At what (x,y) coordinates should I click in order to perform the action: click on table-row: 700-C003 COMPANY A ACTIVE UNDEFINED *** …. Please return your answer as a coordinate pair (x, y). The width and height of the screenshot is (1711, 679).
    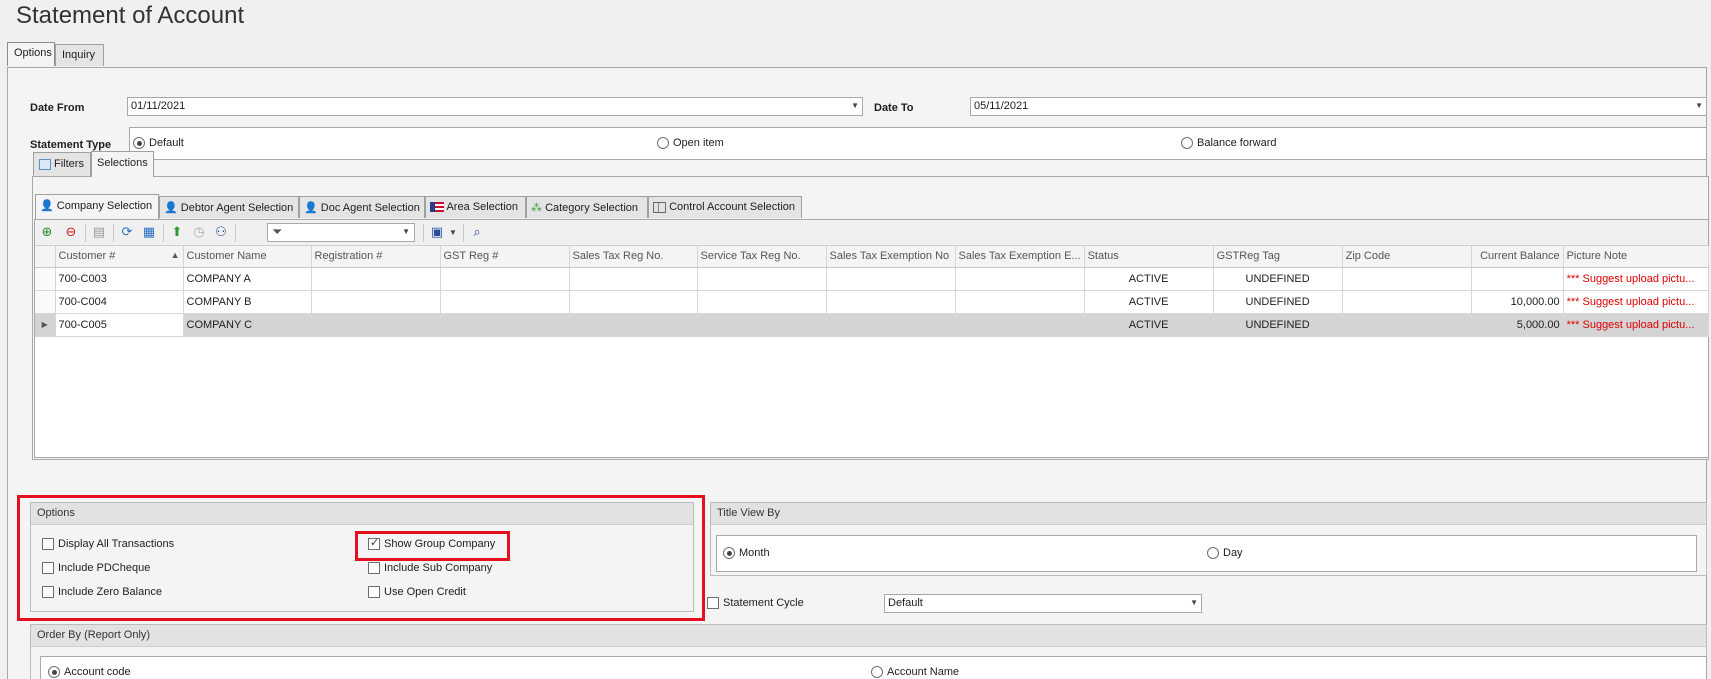
    Looking at the image, I should click on (872, 279).